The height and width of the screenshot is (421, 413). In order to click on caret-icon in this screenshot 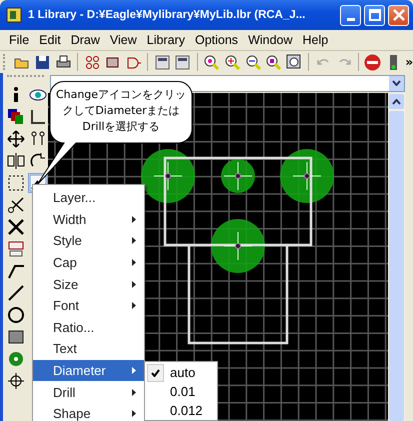, I will do `click(396, 83)`.